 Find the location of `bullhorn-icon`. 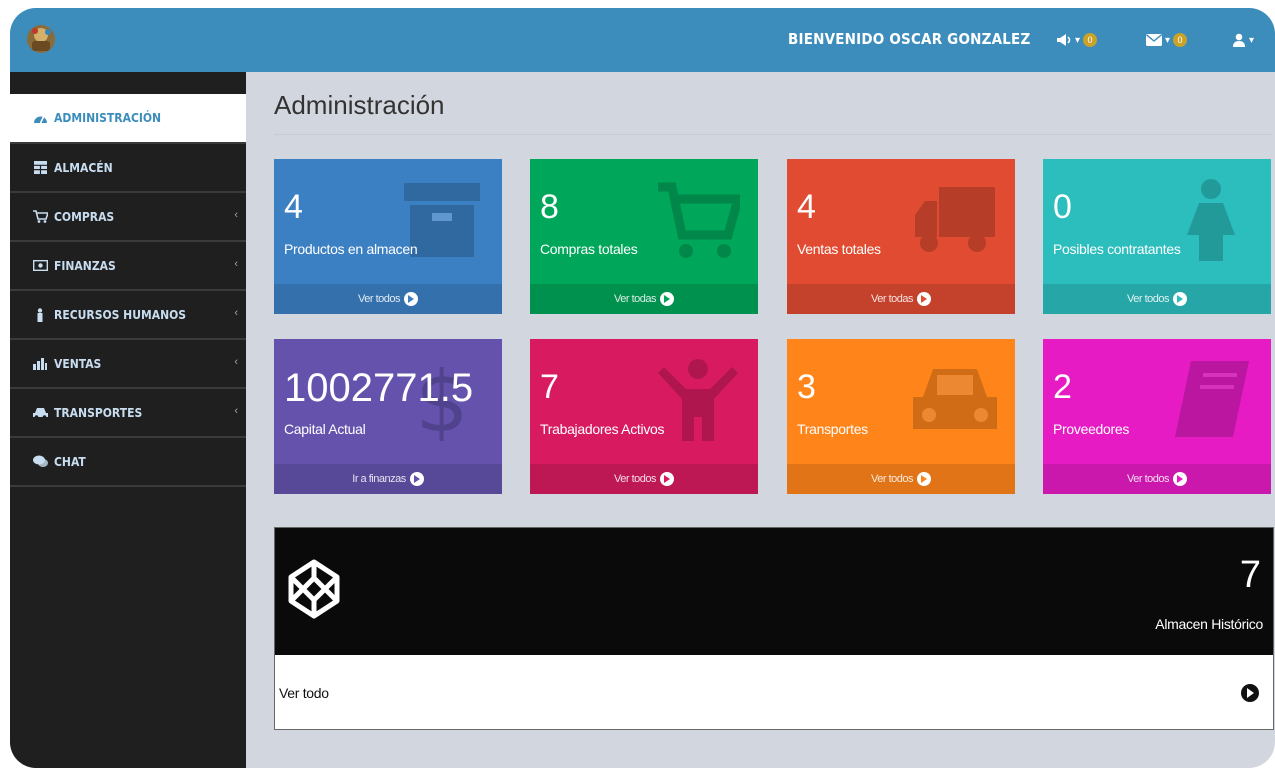

bullhorn-icon is located at coordinates (1064, 40).